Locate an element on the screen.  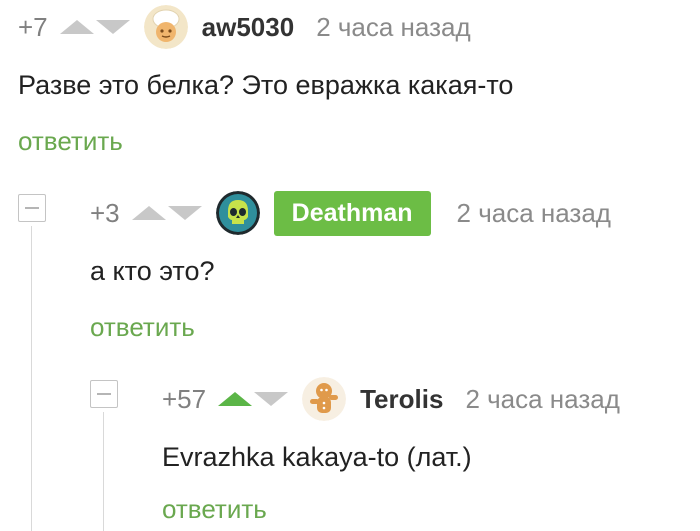
comment-text: Evrazhka kakaya-to (лат.) is located at coordinates (317, 457).